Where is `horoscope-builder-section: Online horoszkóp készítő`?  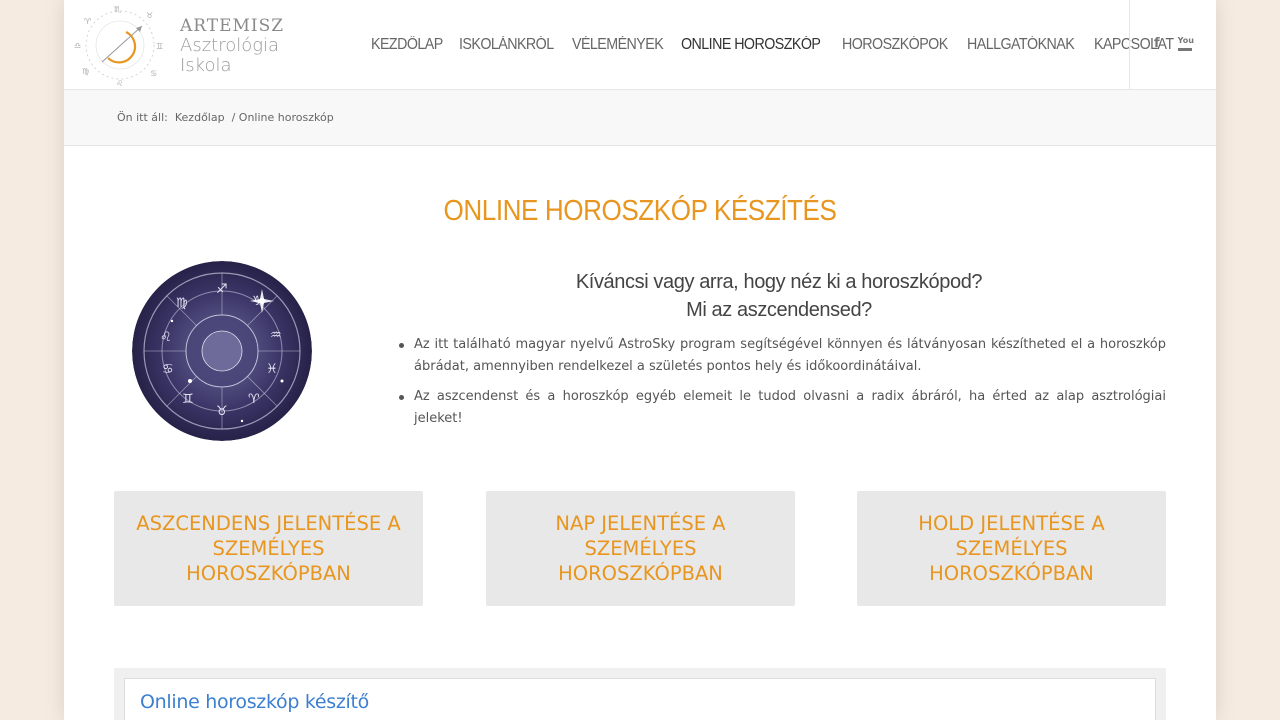 horoscope-builder-section: Online horoszkóp készítő is located at coordinates (640, 694).